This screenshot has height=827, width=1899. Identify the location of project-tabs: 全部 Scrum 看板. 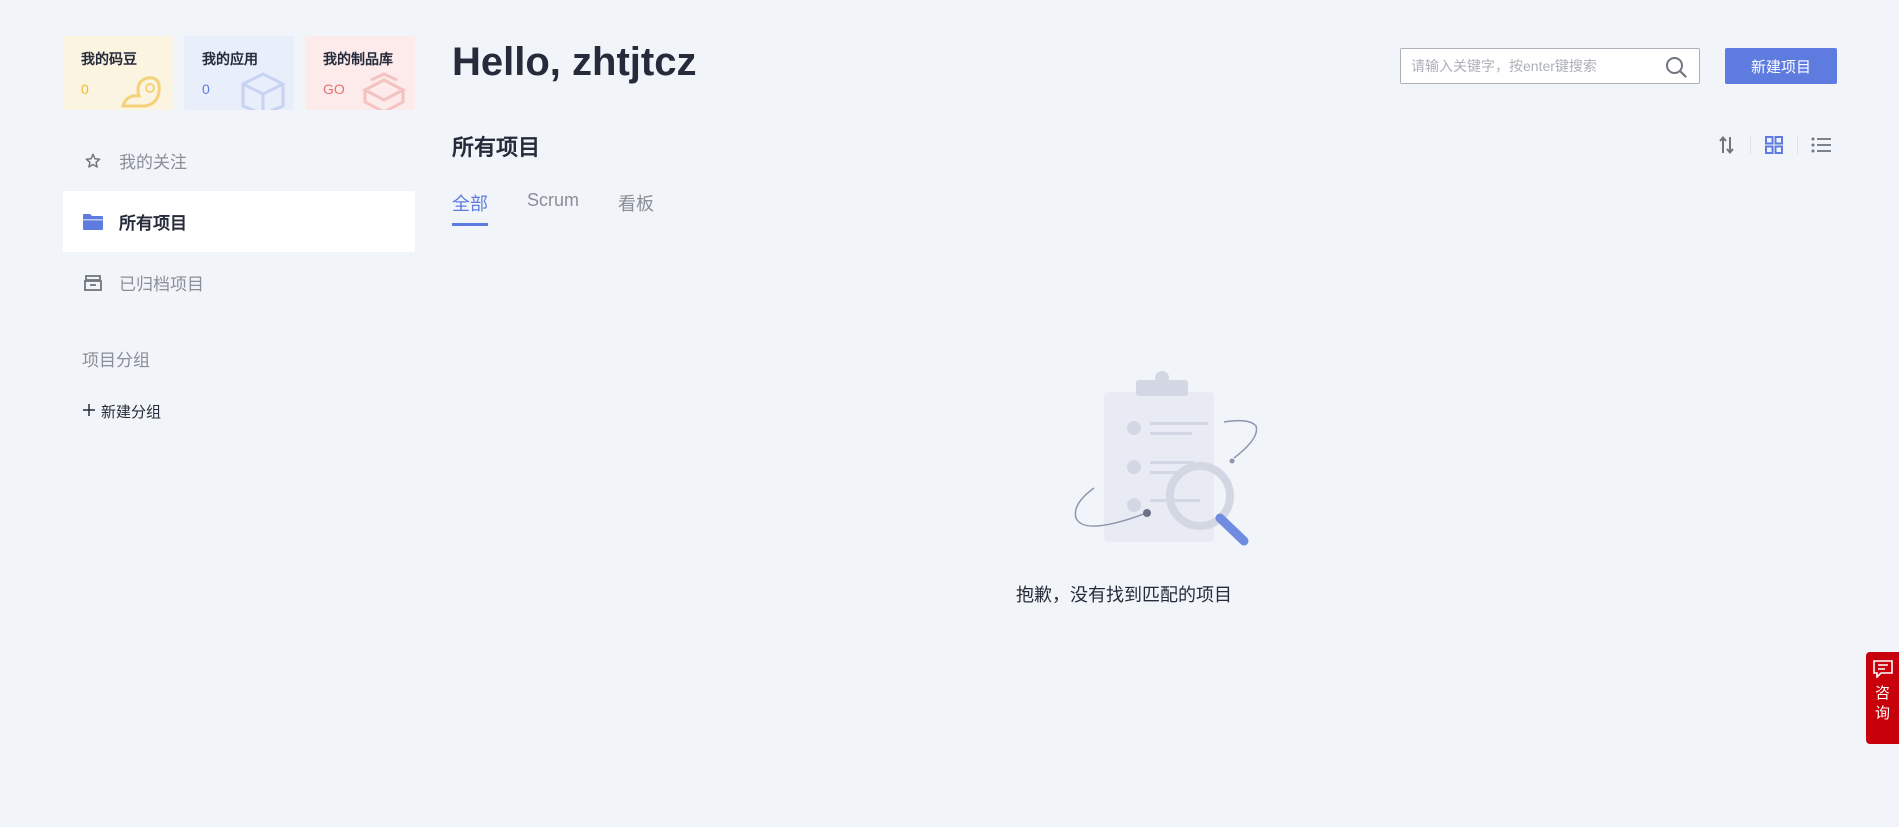
(553, 208).